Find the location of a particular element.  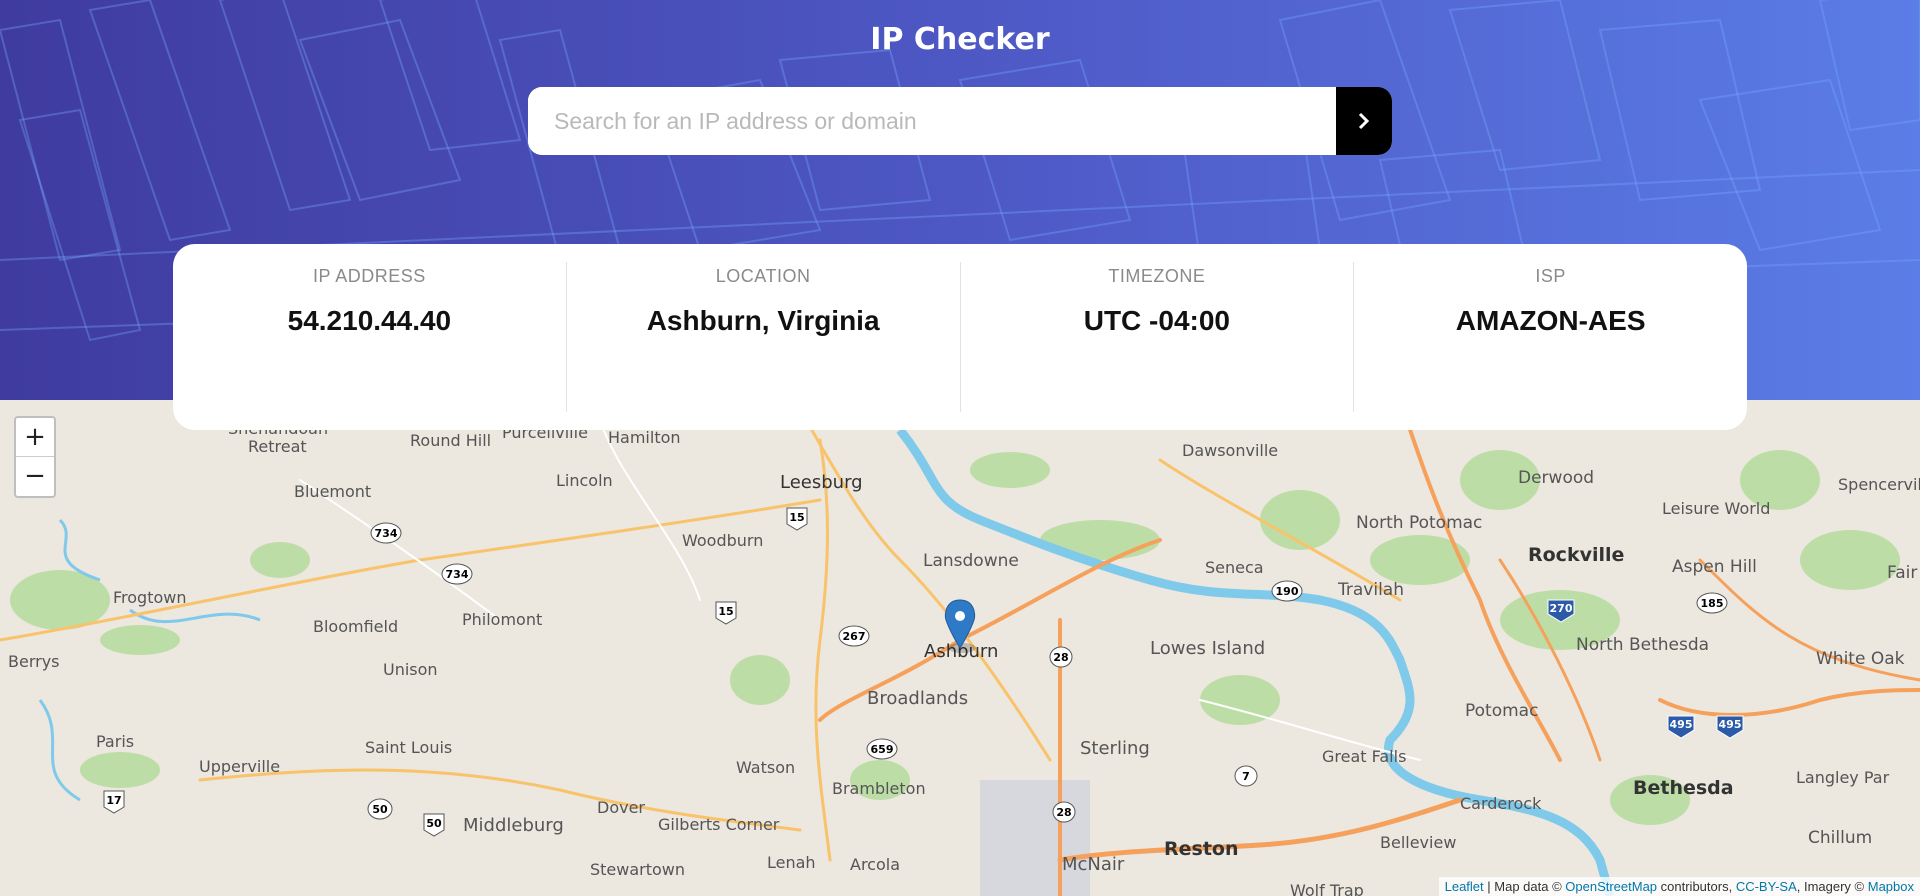

location-label: LOCATION is located at coordinates (763, 276).